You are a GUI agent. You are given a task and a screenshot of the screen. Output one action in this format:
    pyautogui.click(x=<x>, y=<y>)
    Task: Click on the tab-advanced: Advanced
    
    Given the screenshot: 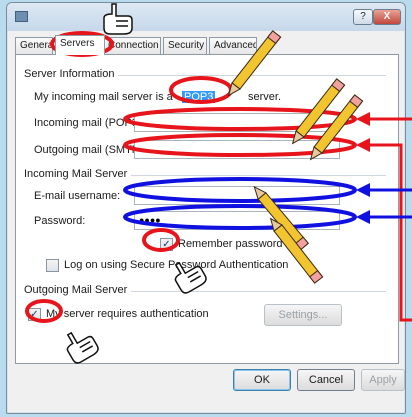 What is the action you would take?
    pyautogui.click(x=233, y=45)
    